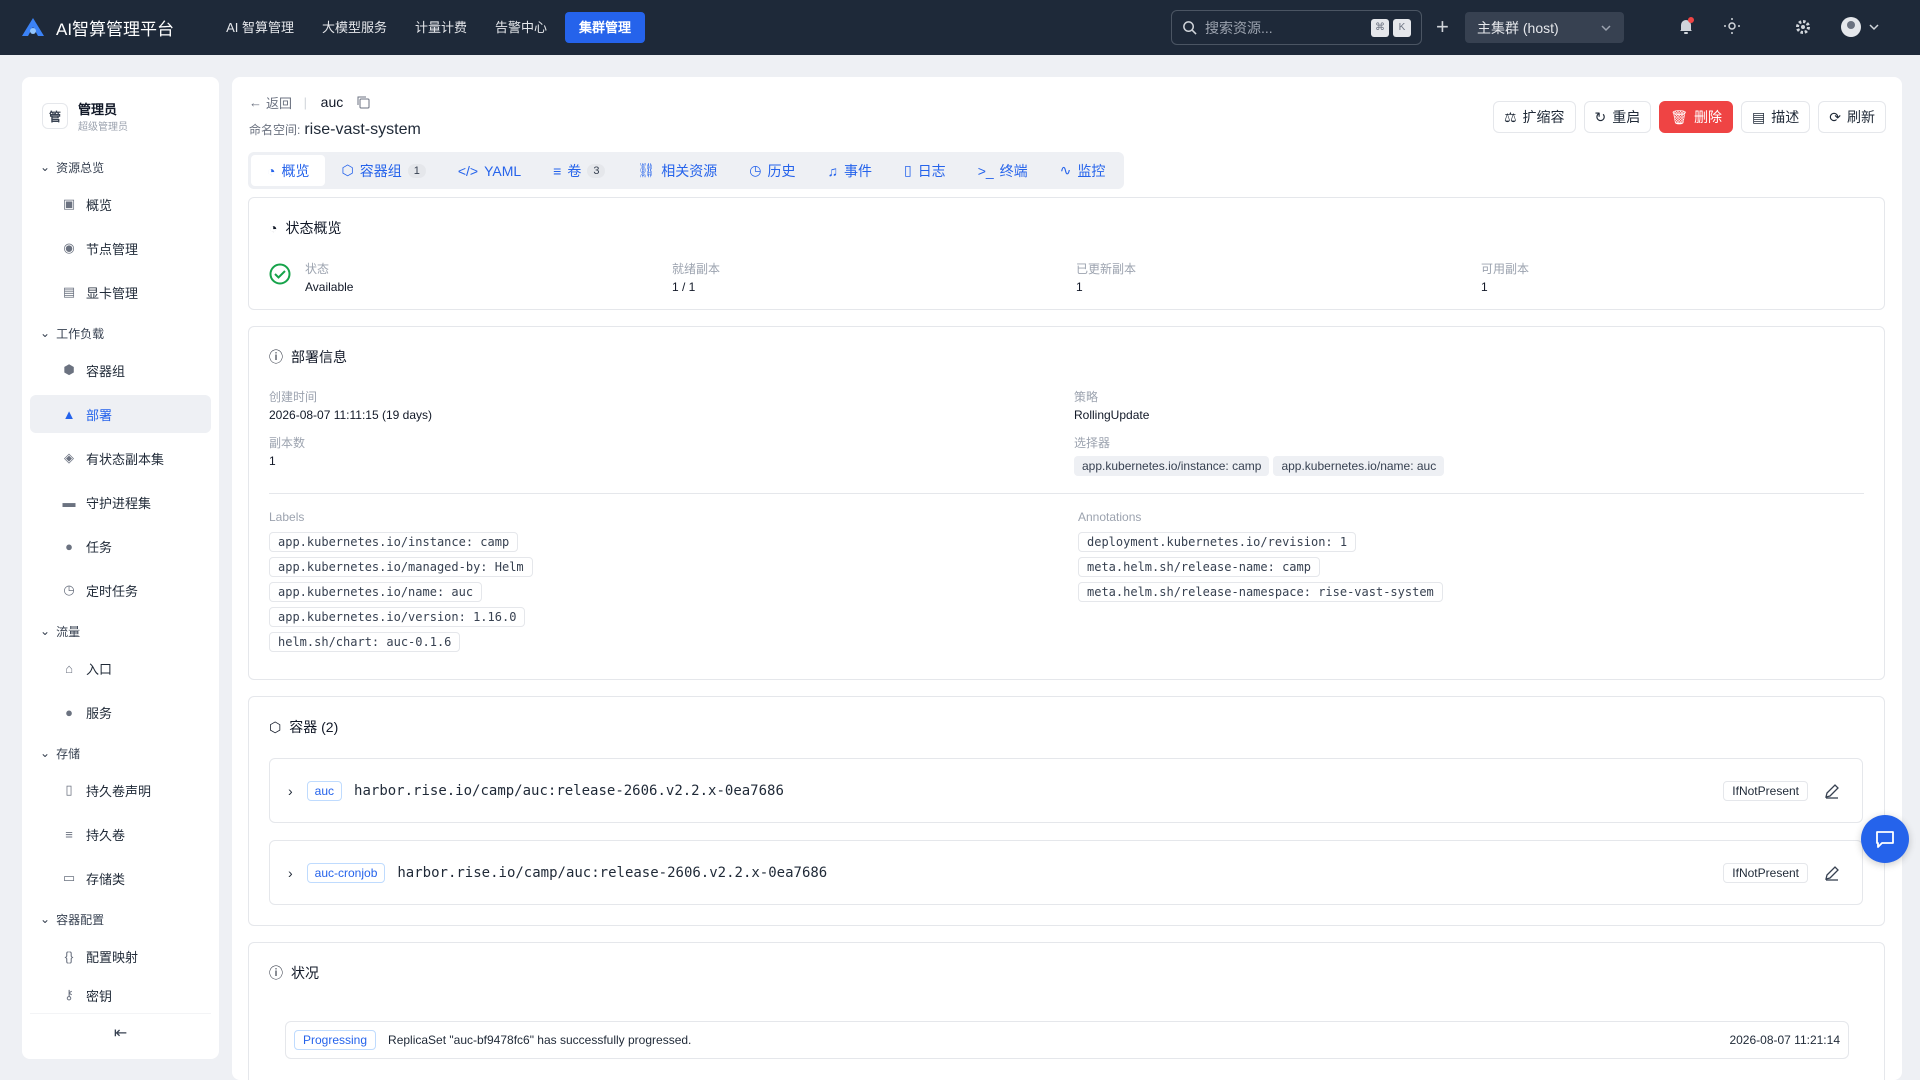 This screenshot has height=1080, width=1920. I want to click on search-icon, so click(1190, 28).